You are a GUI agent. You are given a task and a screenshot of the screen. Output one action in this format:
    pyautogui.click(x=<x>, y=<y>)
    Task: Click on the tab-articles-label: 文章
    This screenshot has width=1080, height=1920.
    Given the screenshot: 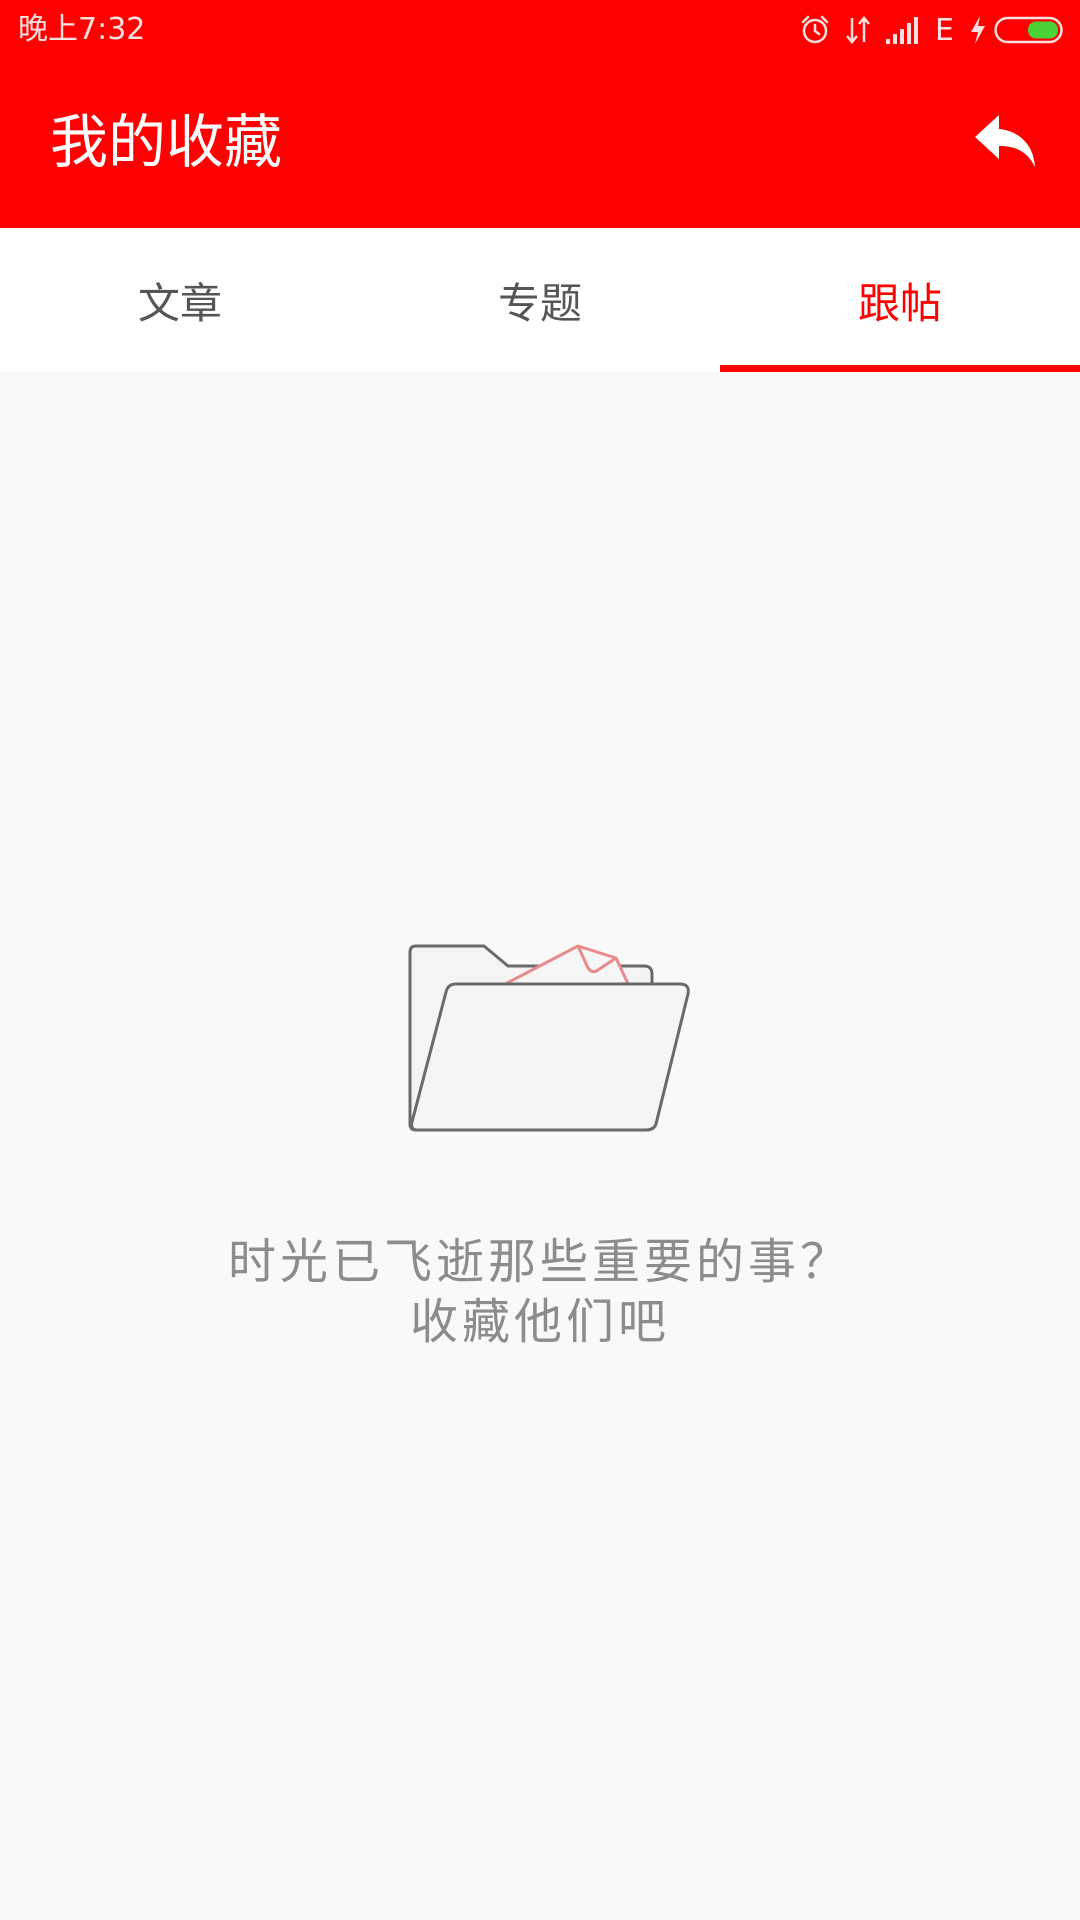 What is the action you would take?
    pyautogui.click(x=179, y=303)
    